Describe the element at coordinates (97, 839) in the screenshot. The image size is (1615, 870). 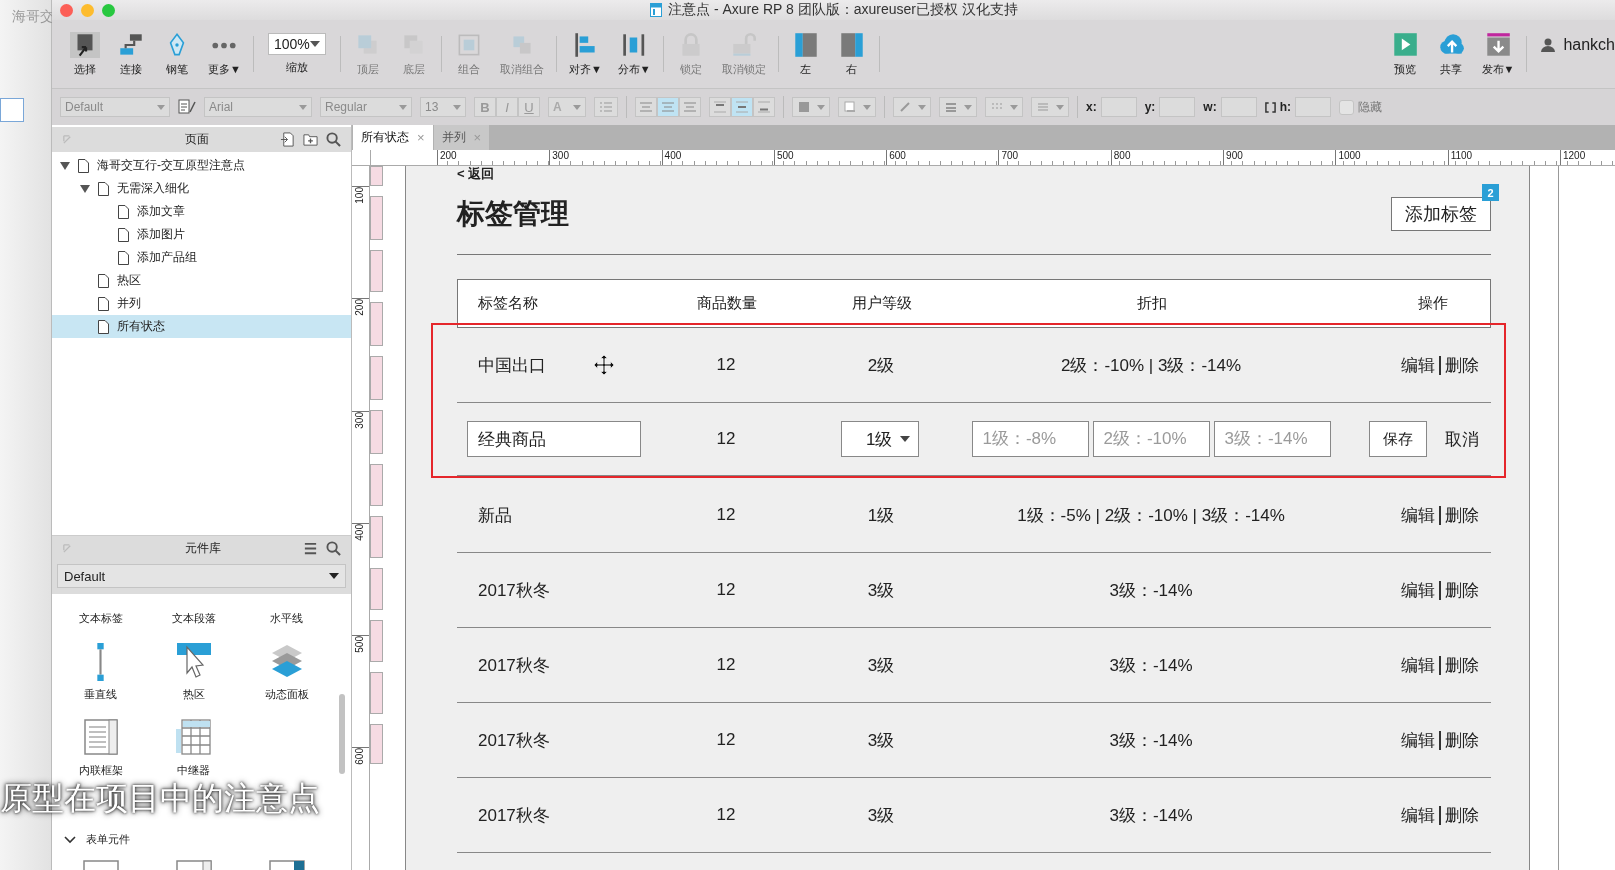
I see `widget-section: 表单元件` at that location.